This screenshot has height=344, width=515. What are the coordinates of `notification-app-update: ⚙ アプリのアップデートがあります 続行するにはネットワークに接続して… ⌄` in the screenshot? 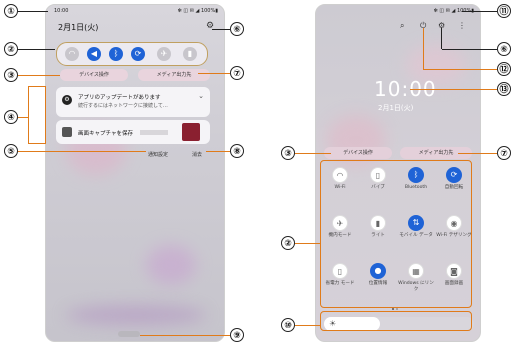 It's located at (133, 102).